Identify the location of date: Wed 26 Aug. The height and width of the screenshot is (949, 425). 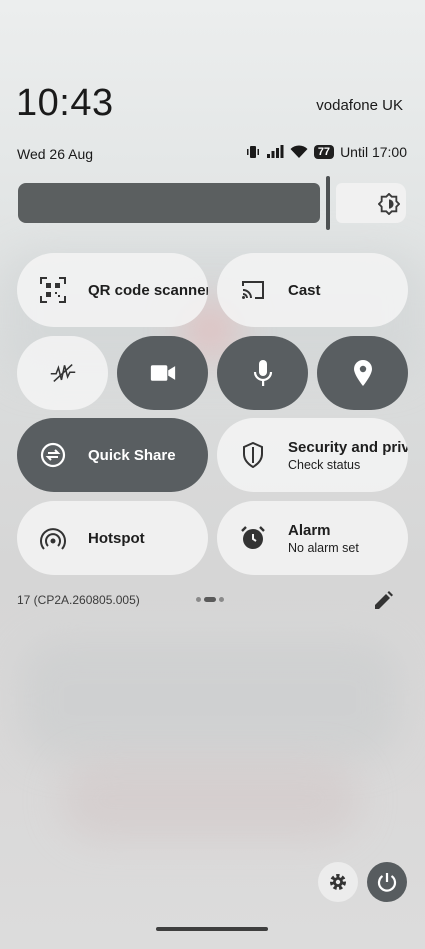
(55, 154).